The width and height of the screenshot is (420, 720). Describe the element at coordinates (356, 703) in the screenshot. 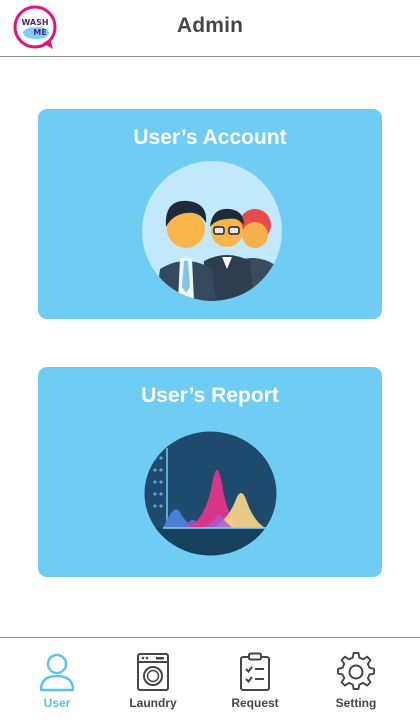

I see `nav-setting-label: Setting` at that location.